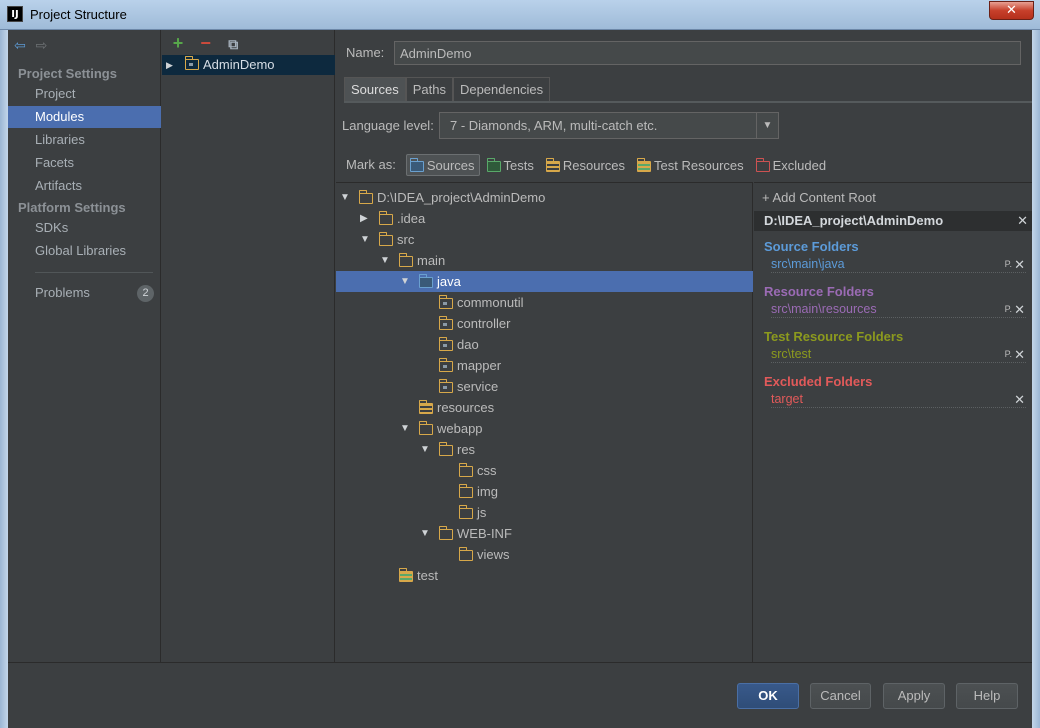 The width and height of the screenshot is (1040, 728). What do you see at coordinates (84, 163) in the screenshot?
I see `sidebar-item-facets: Facets` at bounding box center [84, 163].